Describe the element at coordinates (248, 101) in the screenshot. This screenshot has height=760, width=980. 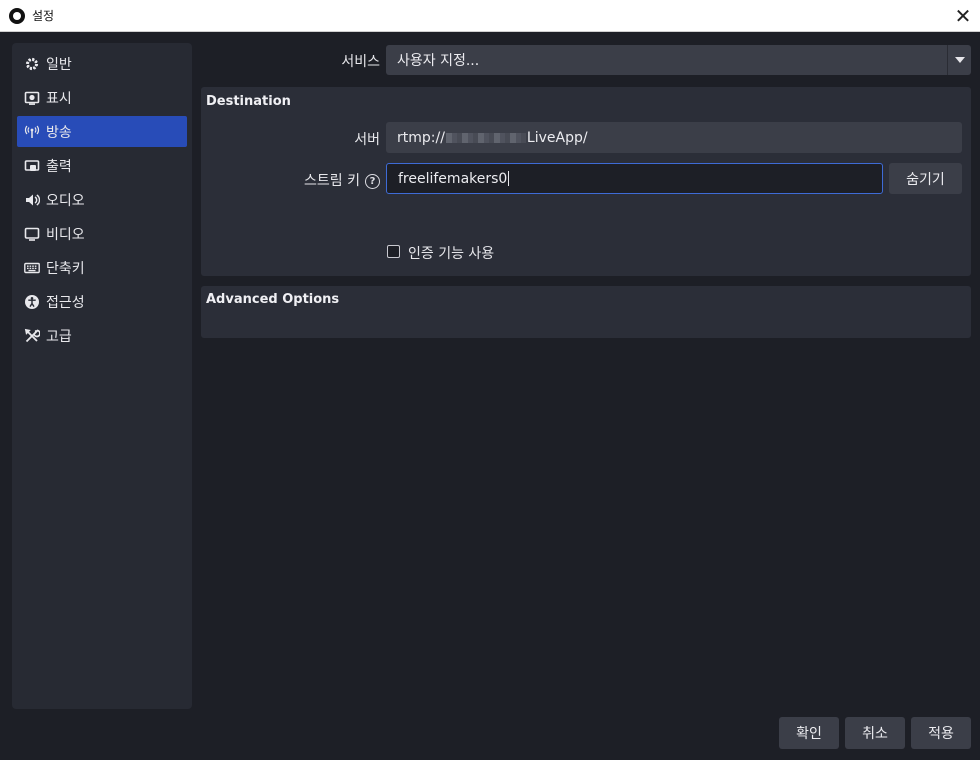
I see `destination-title: Destination` at that location.